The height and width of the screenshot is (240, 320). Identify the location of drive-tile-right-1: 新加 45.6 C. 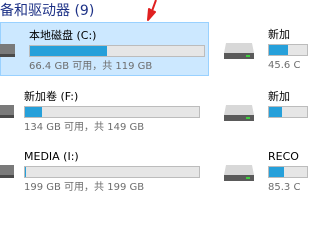
(265, 49).